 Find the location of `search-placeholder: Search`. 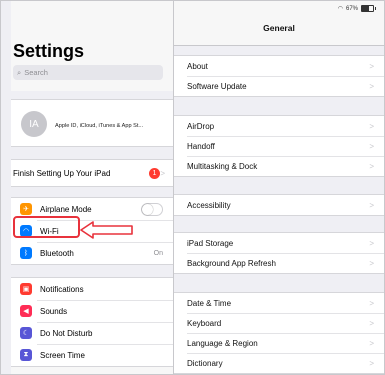

search-placeholder: Search is located at coordinates (36, 72).